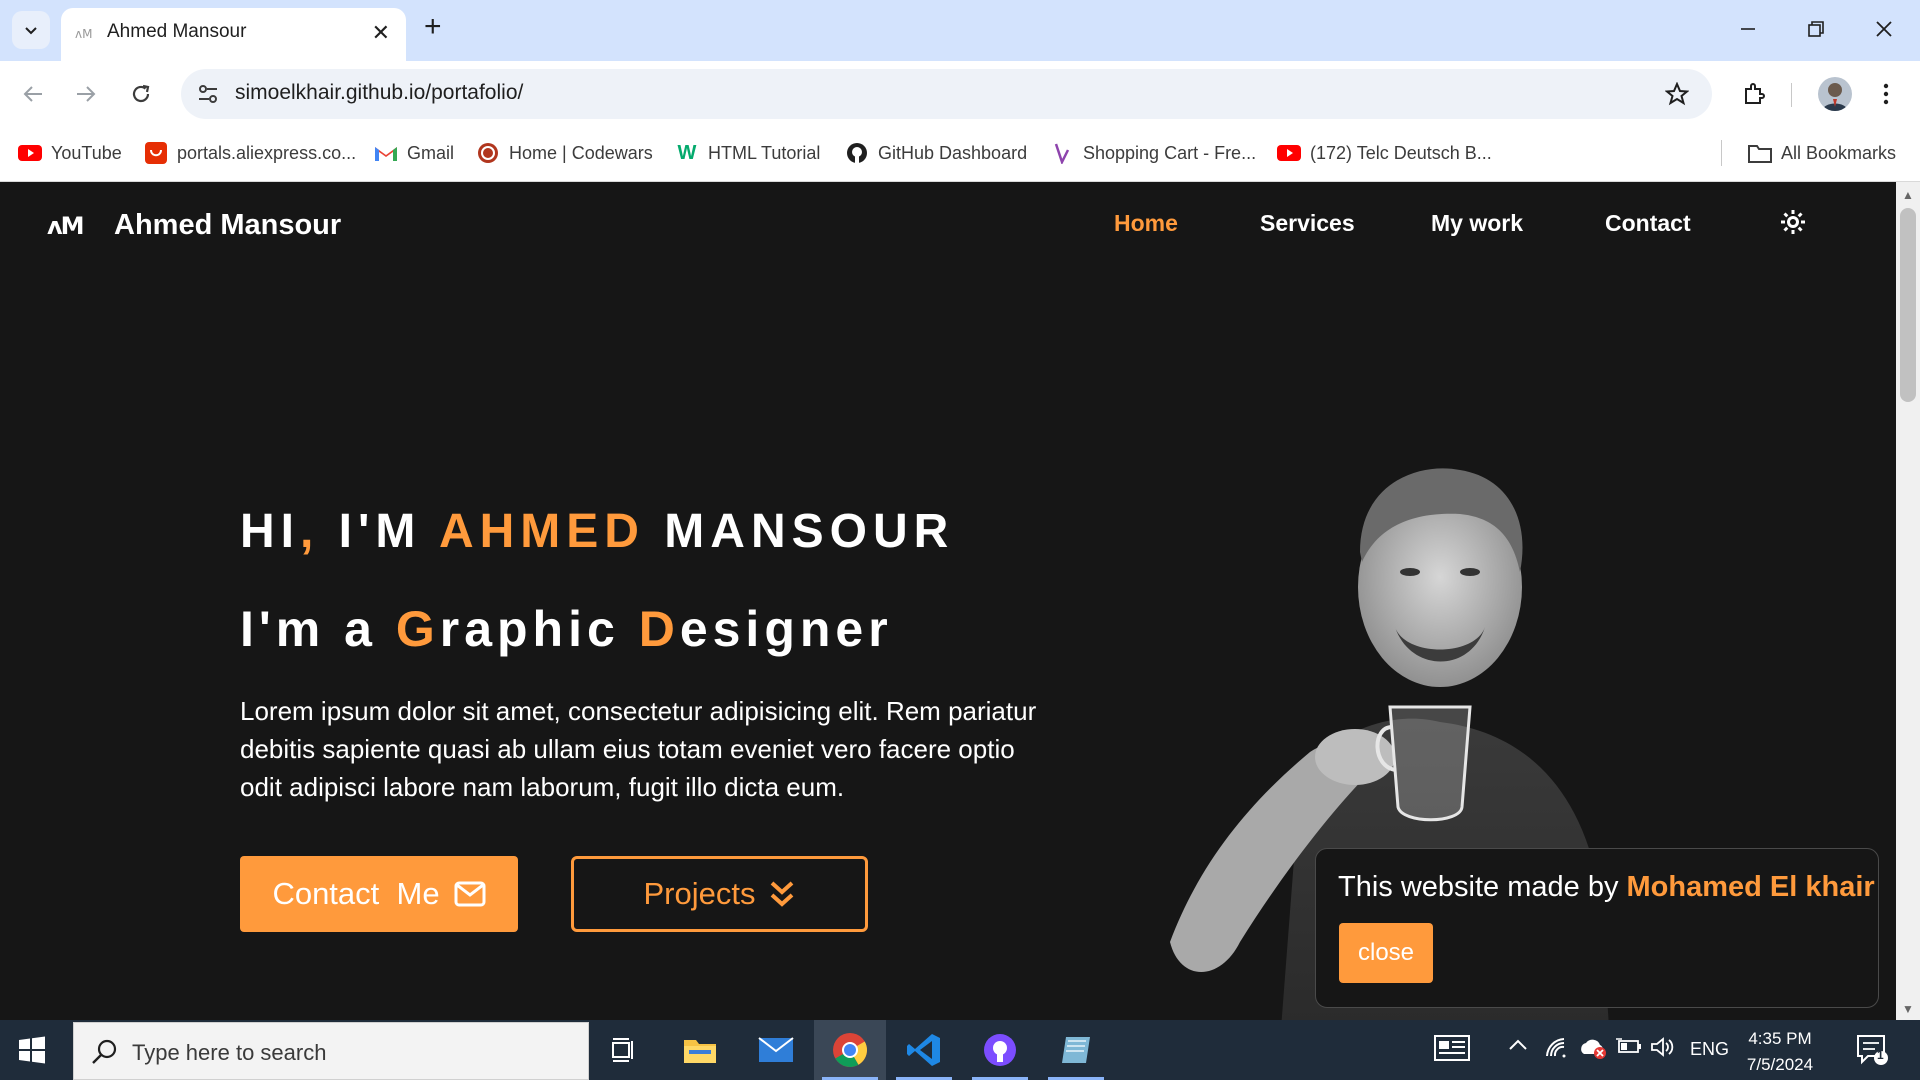 The height and width of the screenshot is (1080, 1920). Describe the element at coordinates (1307, 223) in the screenshot. I see `nav-services: Services` at that location.